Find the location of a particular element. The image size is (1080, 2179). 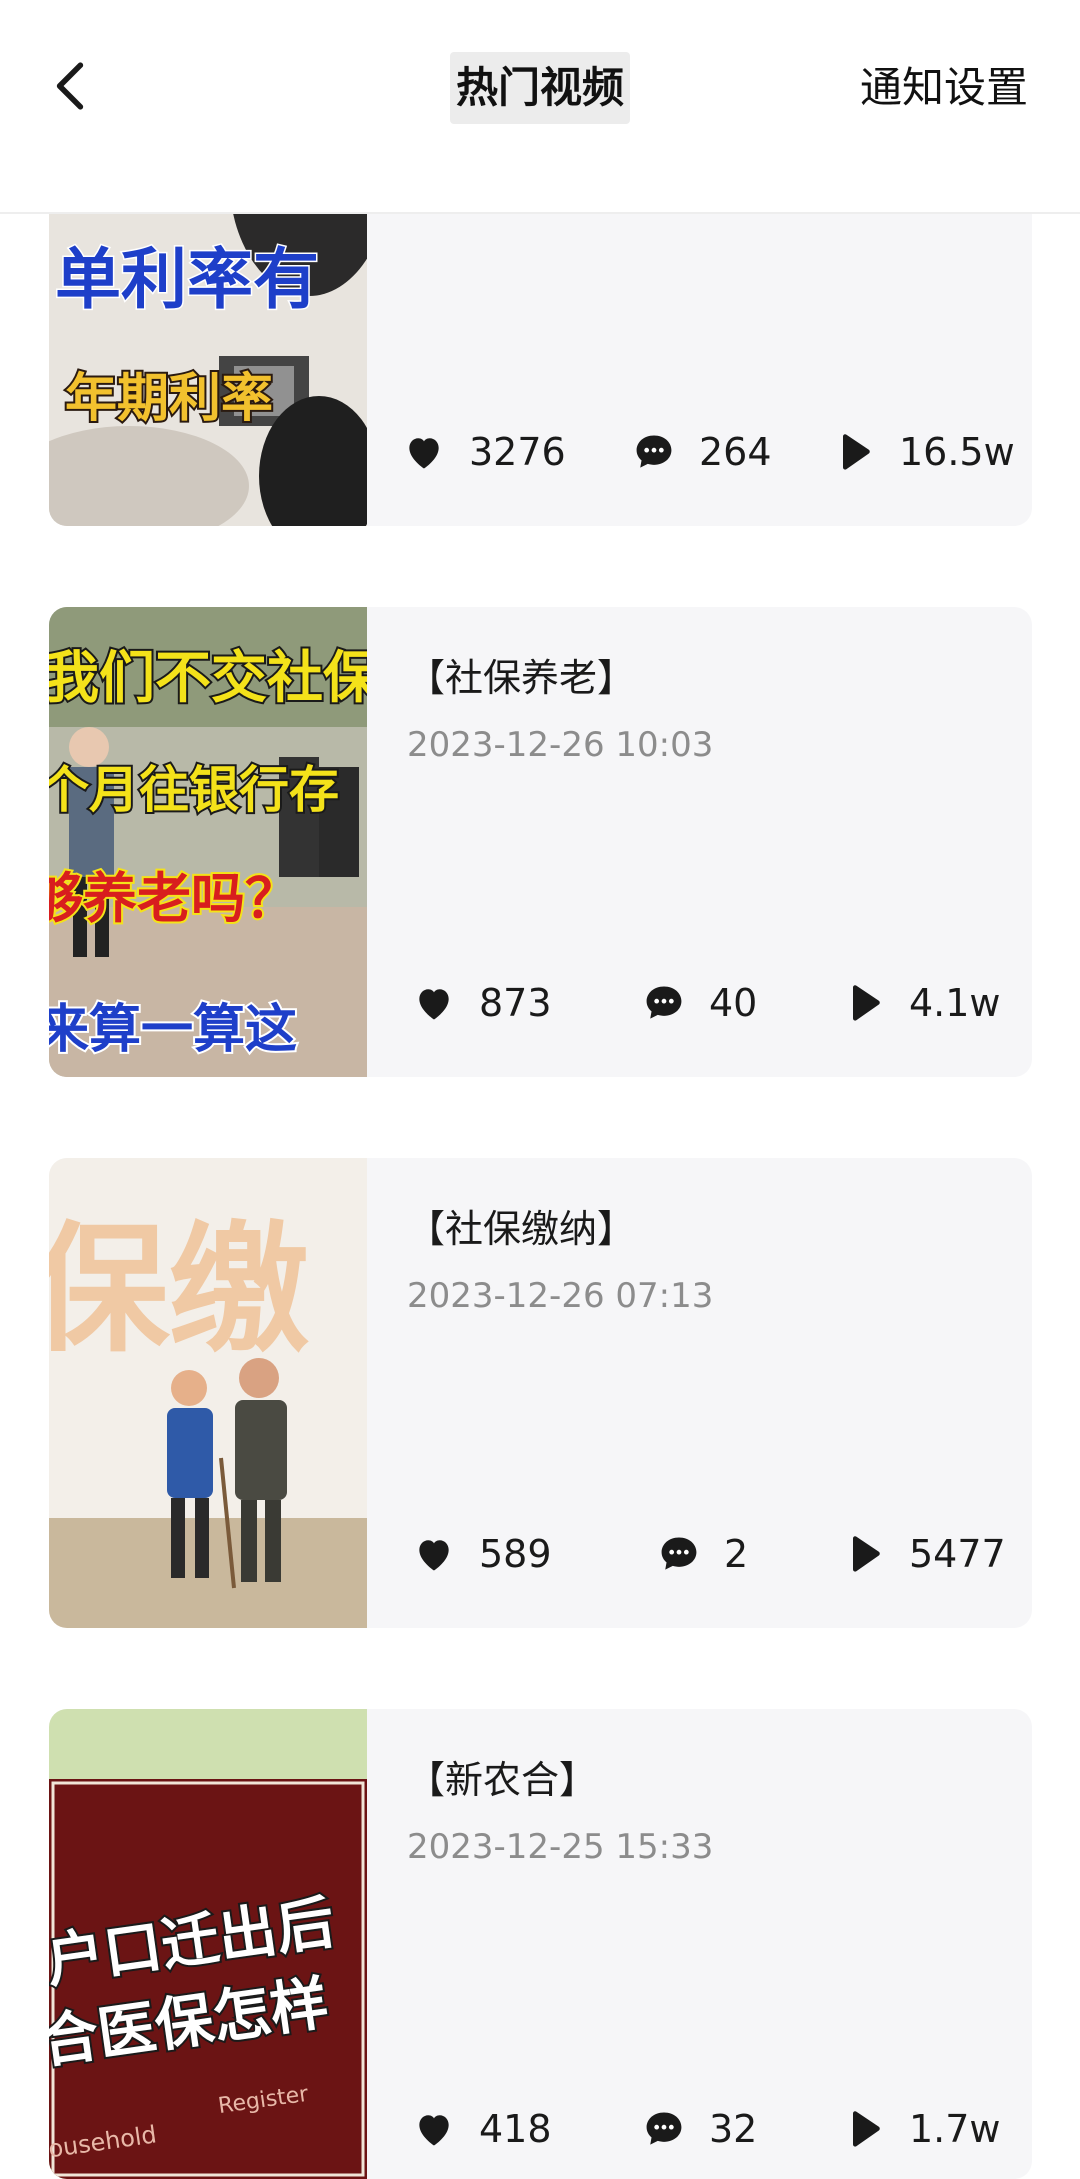

play-stat: 4.1w is located at coordinates (920, 1003).